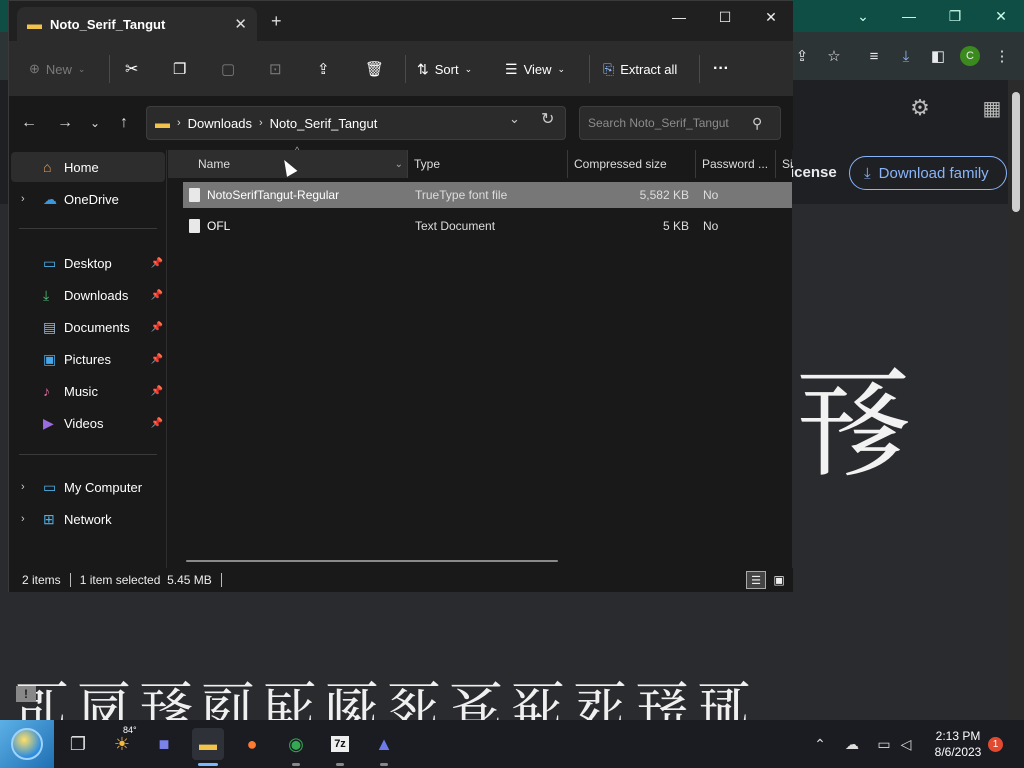 The width and height of the screenshot is (1024, 768). Describe the element at coordinates (122, 742) in the screenshot. I see `weather-widget: ☀ 84°` at that location.